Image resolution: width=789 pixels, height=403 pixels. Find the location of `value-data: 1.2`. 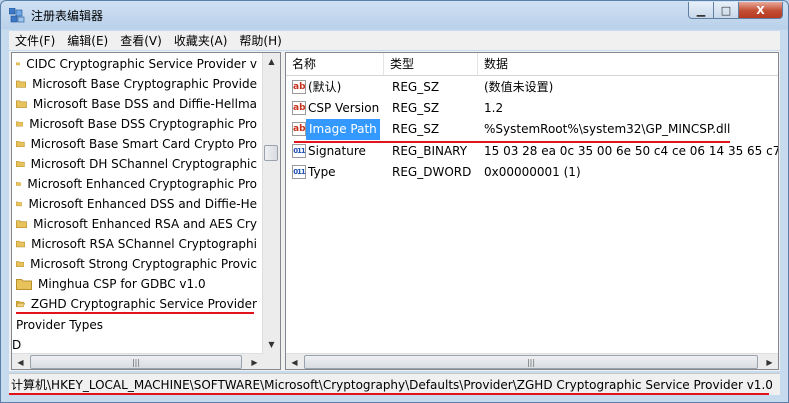

value-data: 1.2 is located at coordinates (494, 108).